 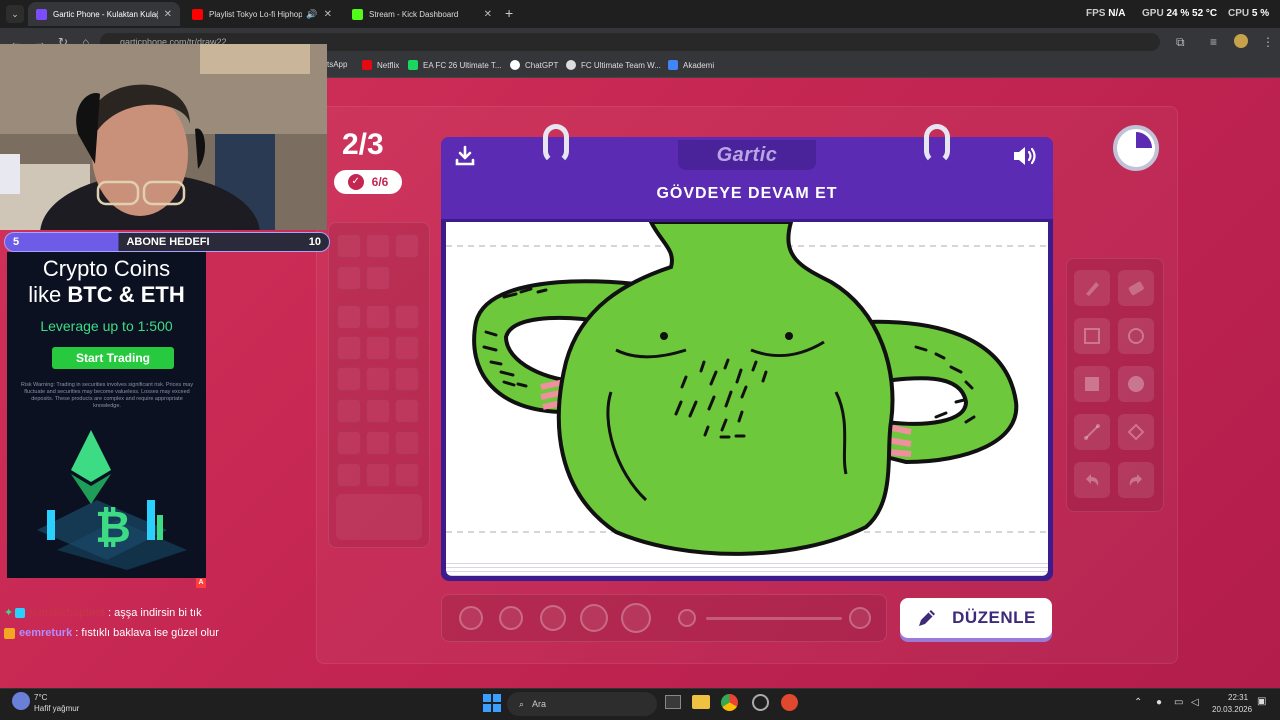 I want to click on queue-icon: ≡, so click(x=1213, y=42).